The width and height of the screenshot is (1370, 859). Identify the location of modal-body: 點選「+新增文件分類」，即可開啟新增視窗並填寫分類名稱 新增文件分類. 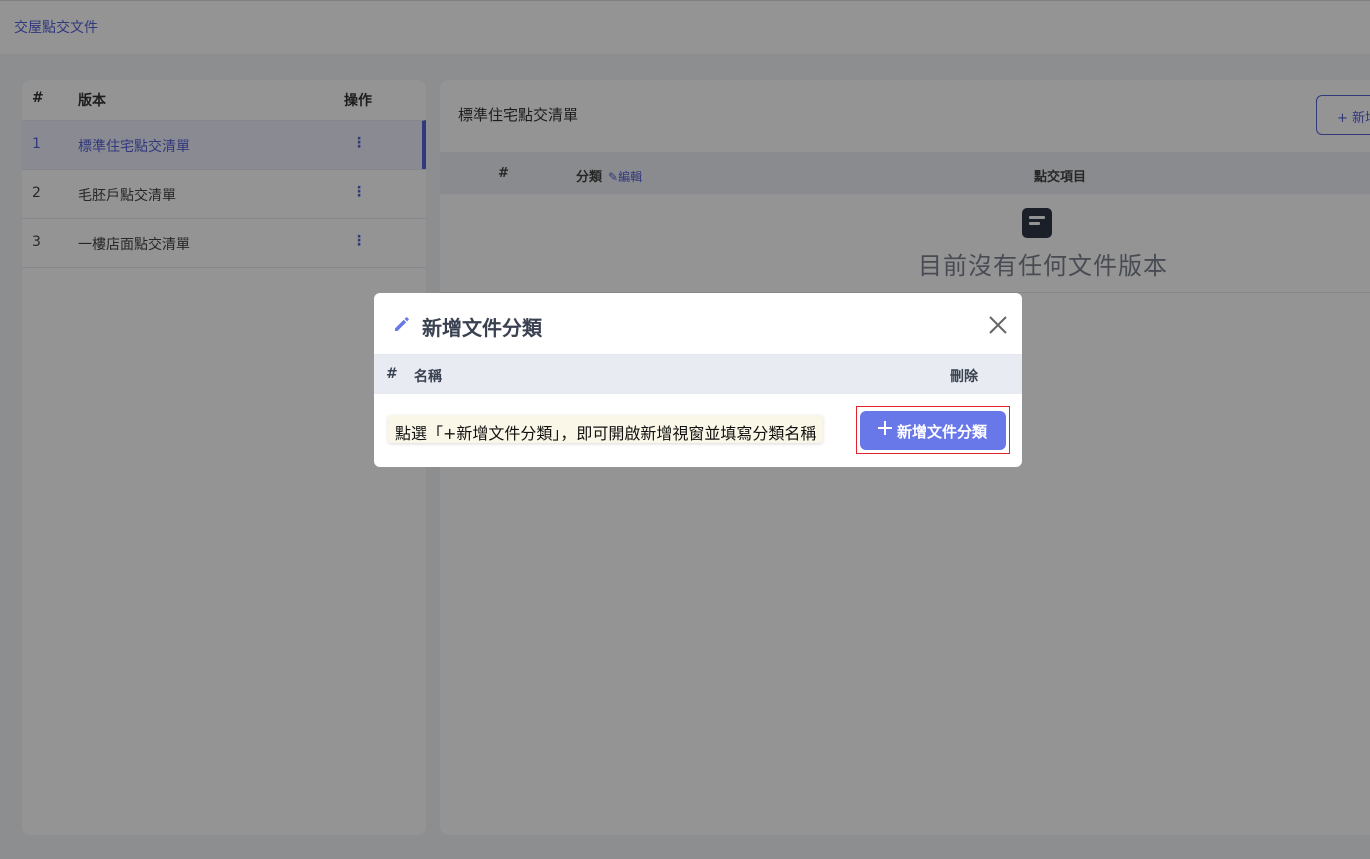
(698, 430).